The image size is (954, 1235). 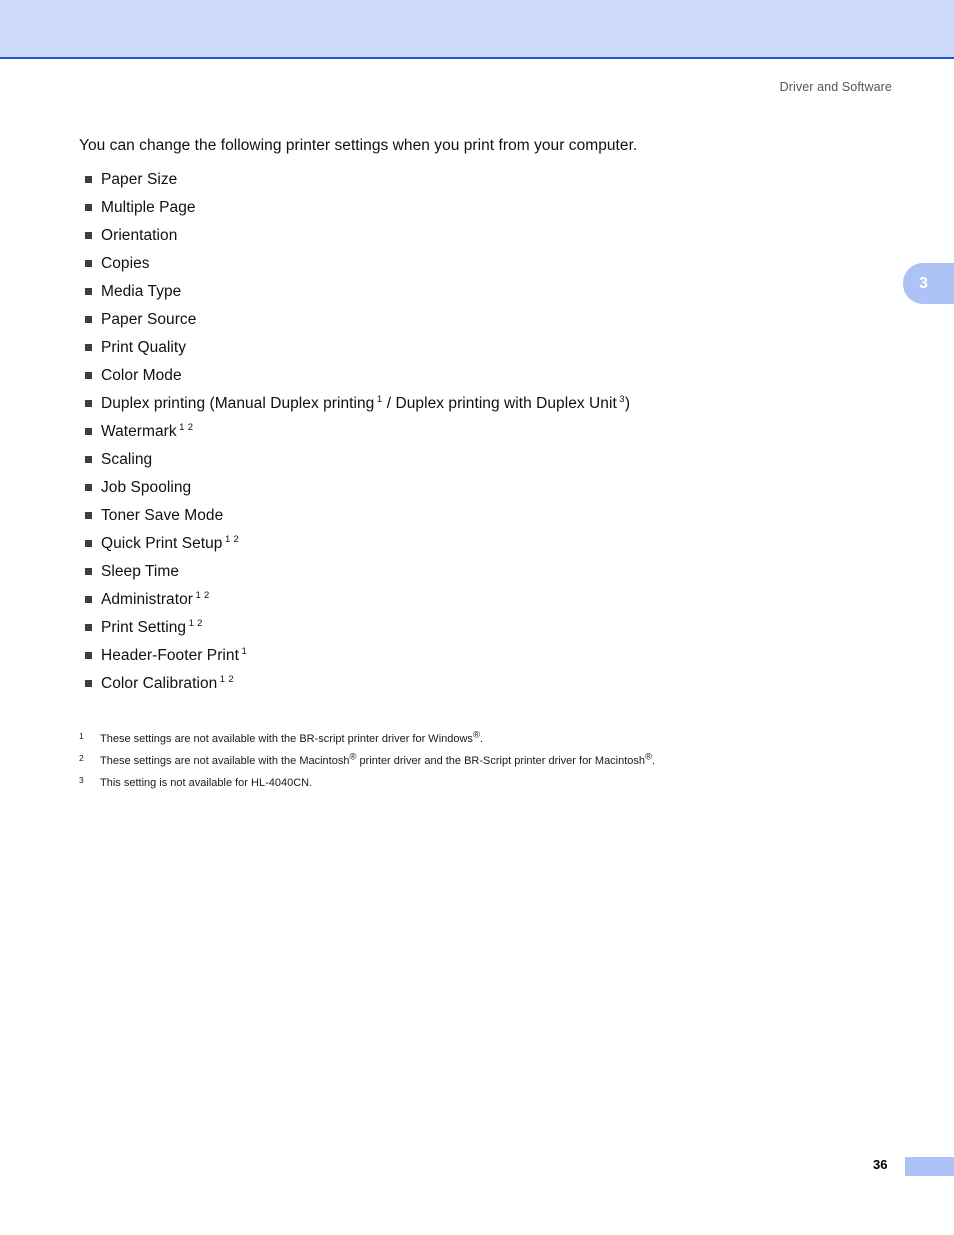 What do you see at coordinates (81, 780) in the screenshot?
I see `footnote-number: 3` at bounding box center [81, 780].